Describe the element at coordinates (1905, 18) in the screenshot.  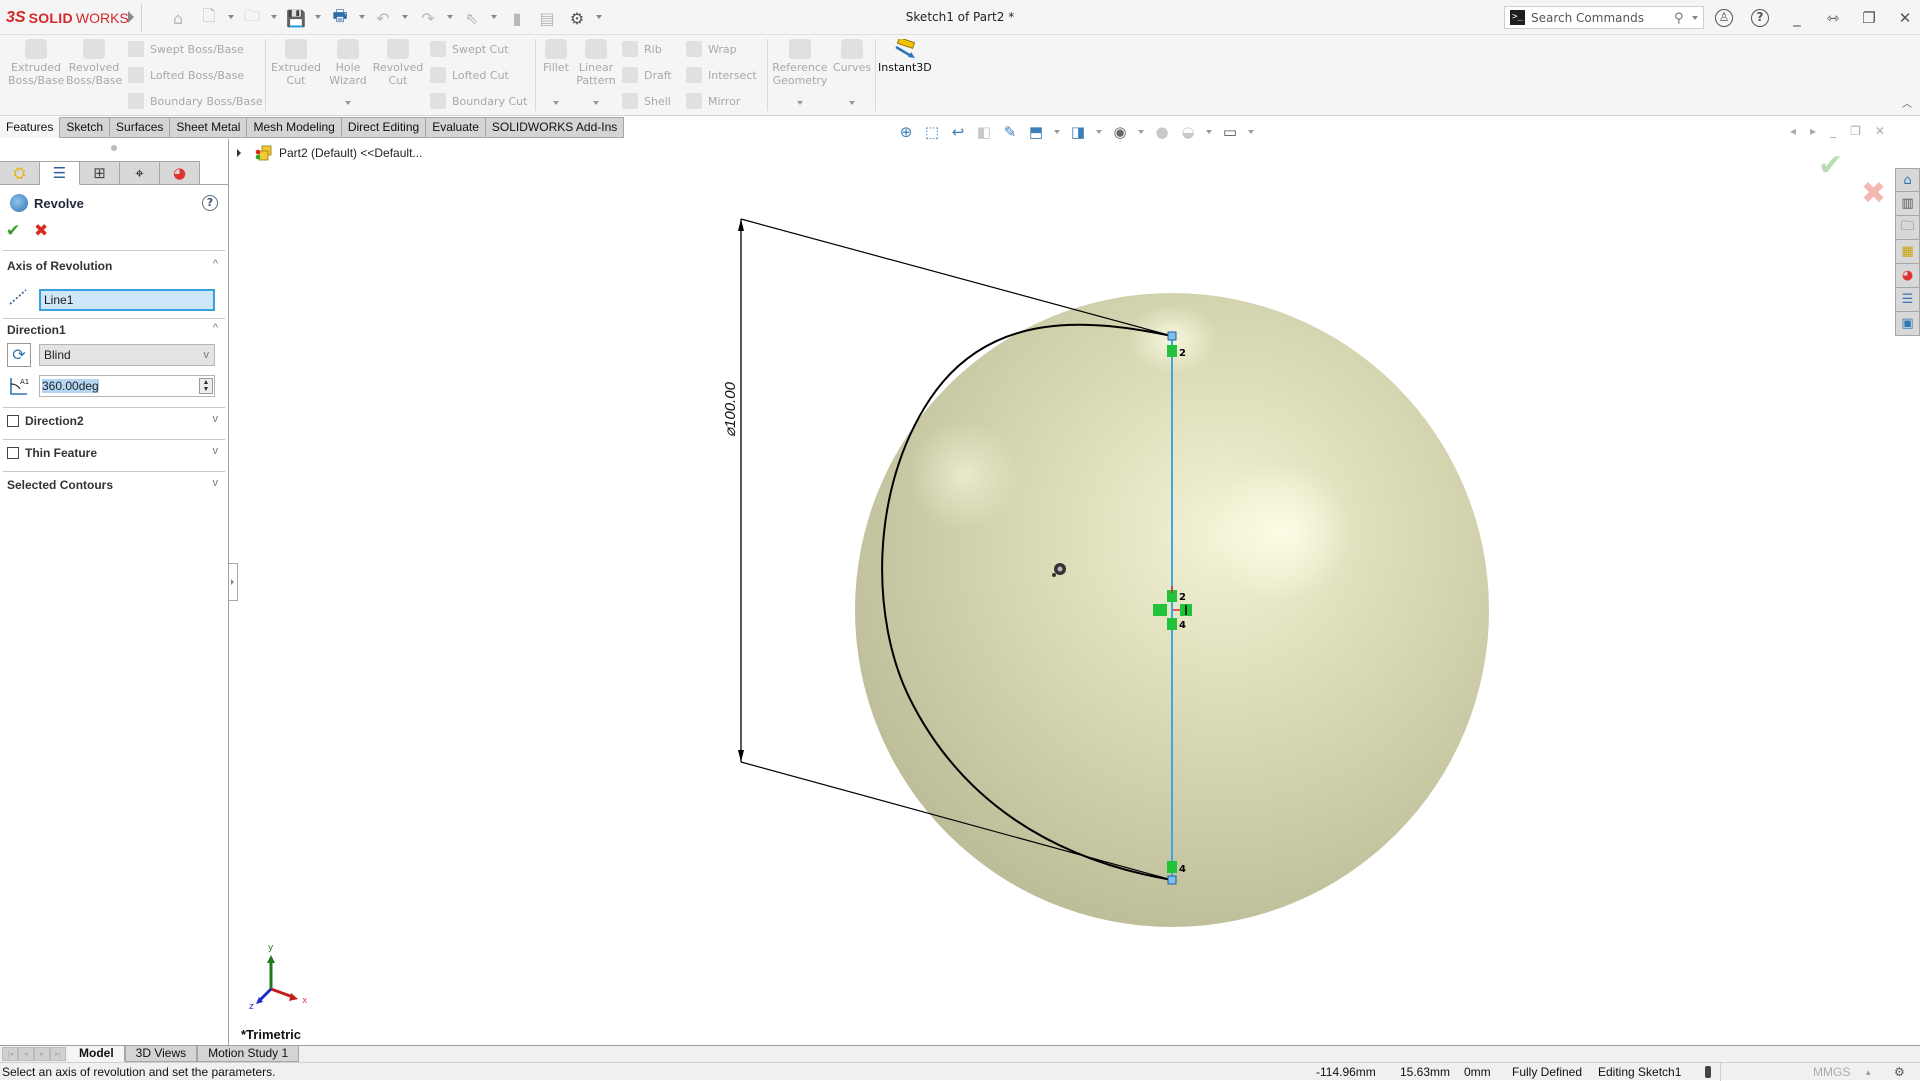
I see `close-button: ✕` at that location.